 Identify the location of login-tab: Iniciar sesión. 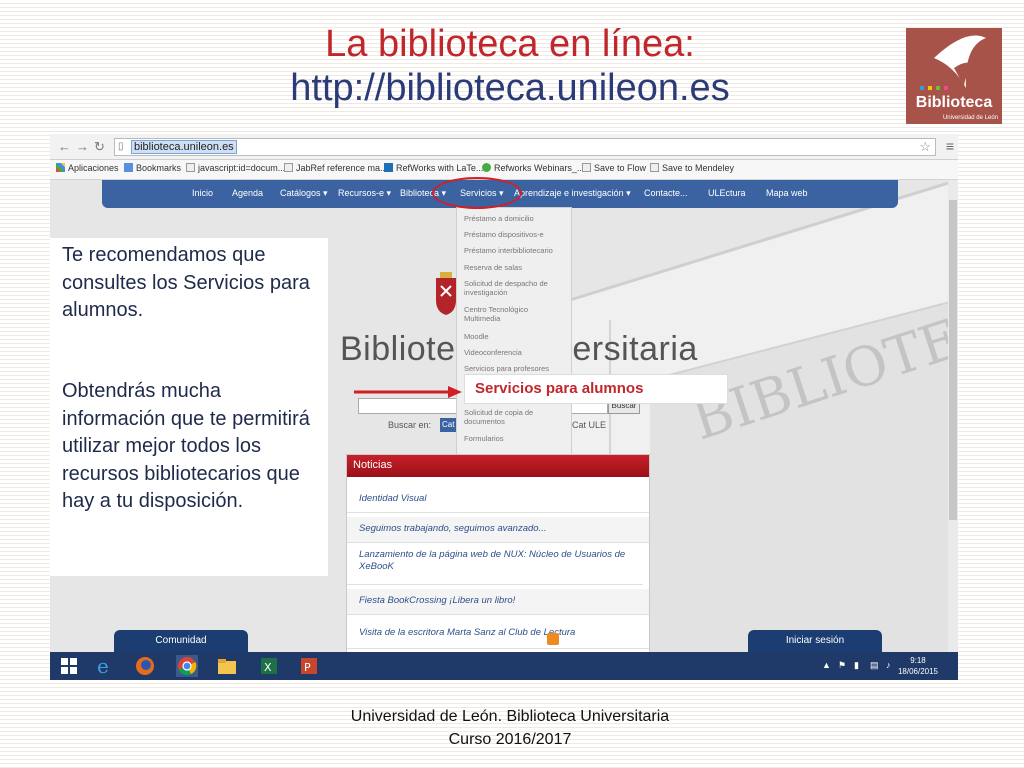
(815, 641).